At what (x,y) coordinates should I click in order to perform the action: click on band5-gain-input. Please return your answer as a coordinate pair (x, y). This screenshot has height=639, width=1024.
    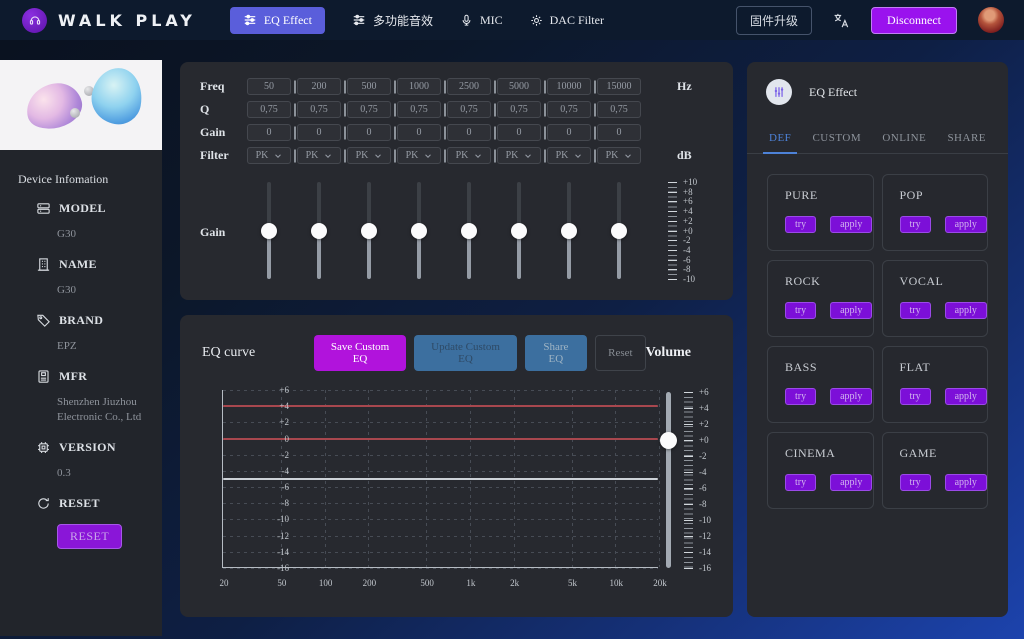
    Looking at the image, I should click on (469, 132).